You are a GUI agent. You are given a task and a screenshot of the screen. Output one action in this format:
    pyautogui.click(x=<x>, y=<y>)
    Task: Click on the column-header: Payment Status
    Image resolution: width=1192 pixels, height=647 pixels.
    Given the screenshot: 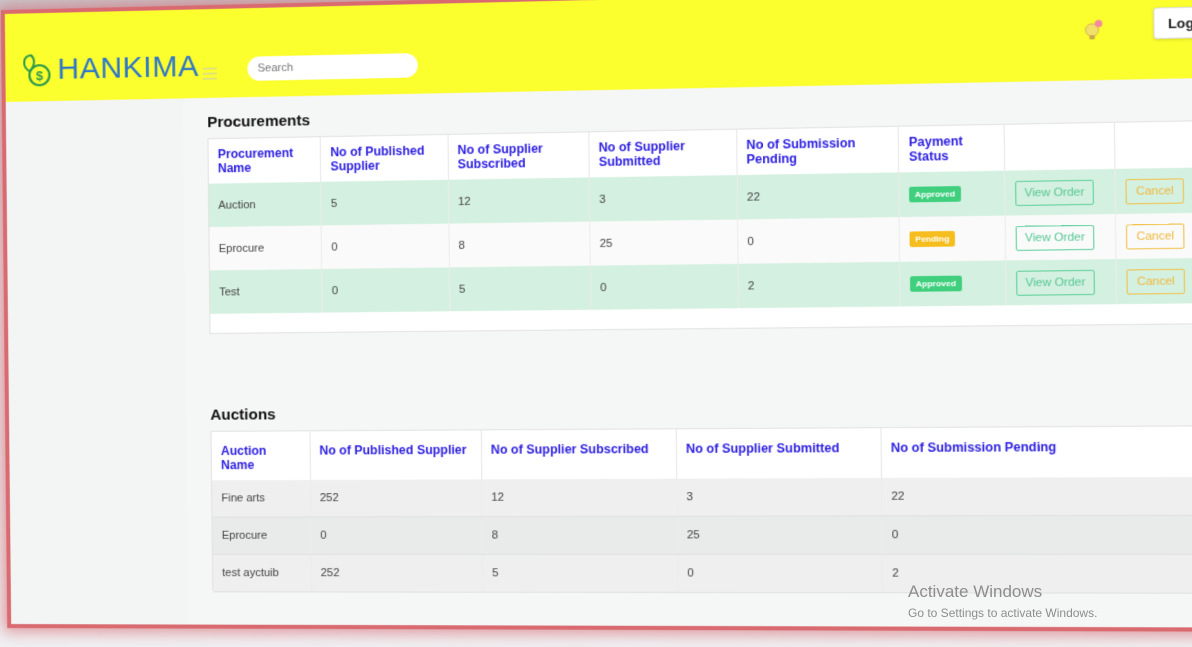 What is the action you would take?
    pyautogui.click(x=951, y=148)
    